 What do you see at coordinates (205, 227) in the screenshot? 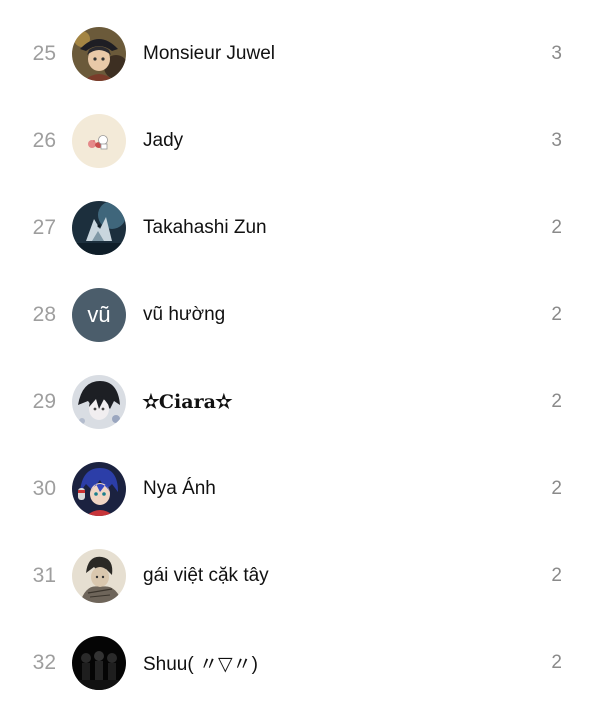
I see `member-name: Takahashi Zun` at bounding box center [205, 227].